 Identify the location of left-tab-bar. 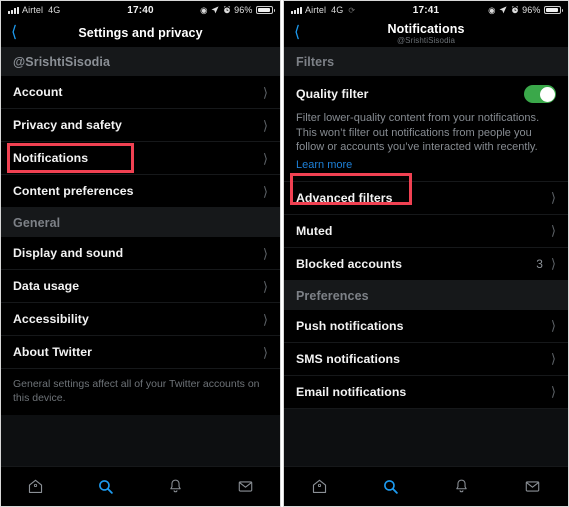
(140, 486).